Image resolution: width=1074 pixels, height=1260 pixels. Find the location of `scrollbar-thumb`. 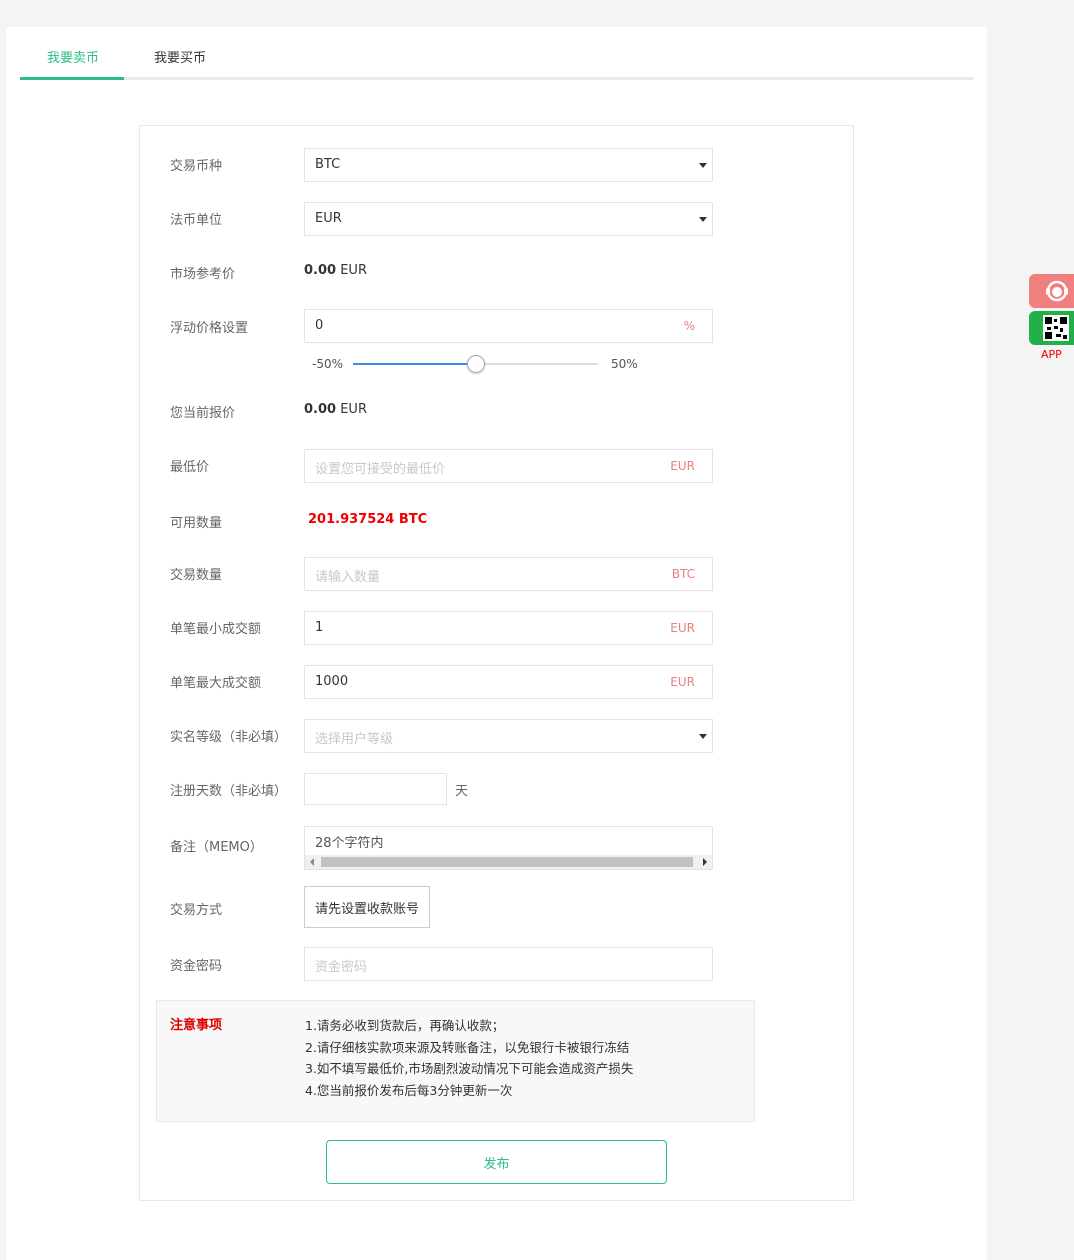

scrollbar-thumb is located at coordinates (507, 862).